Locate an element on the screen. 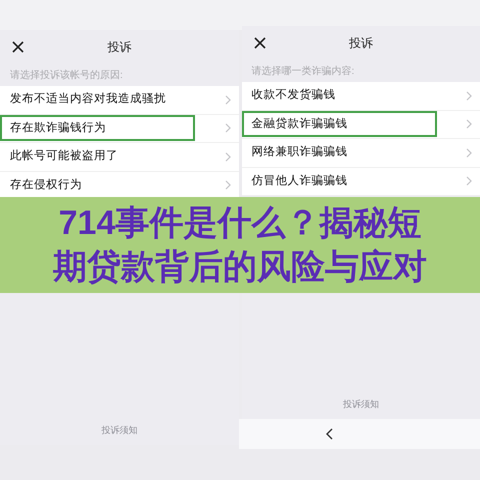  option-item: 网络兼职诈骗骗钱 is located at coordinates (300, 153).